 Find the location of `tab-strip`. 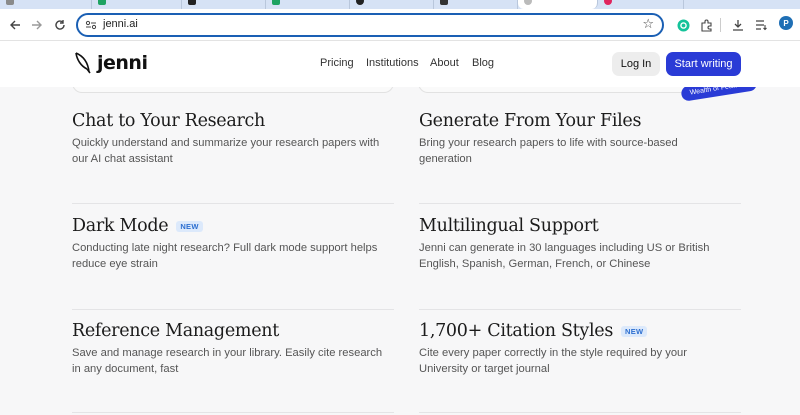

tab-strip is located at coordinates (400, 4).